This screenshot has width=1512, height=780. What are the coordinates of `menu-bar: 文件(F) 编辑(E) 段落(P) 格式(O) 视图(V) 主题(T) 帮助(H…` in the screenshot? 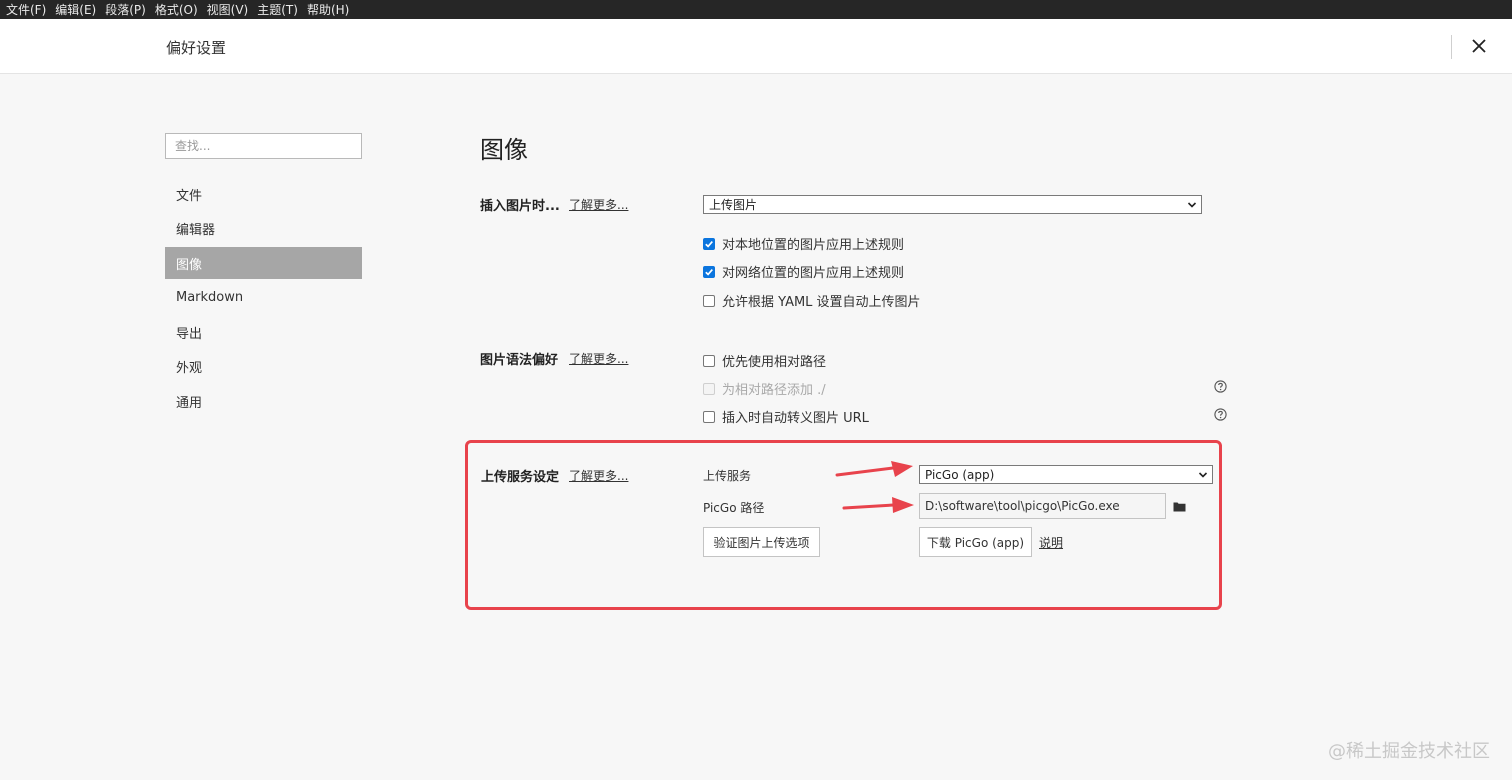 It's located at (756, 9).